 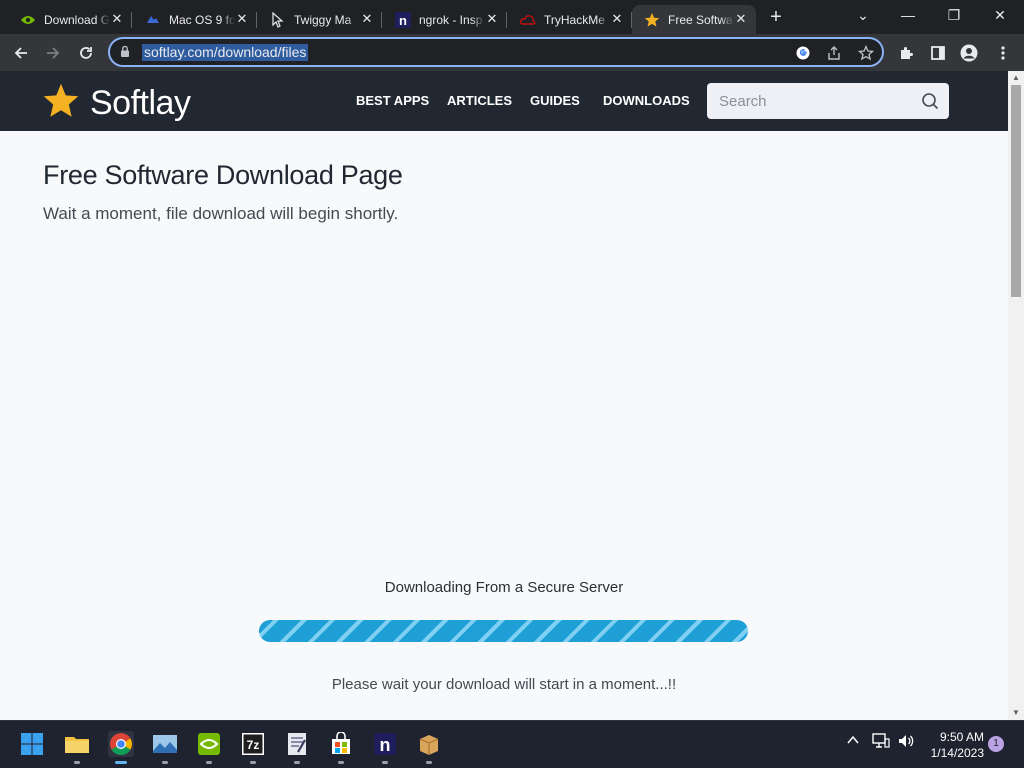 What do you see at coordinates (429, 747) in the screenshot?
I see `package-icon` at bounding box center [429, 747].